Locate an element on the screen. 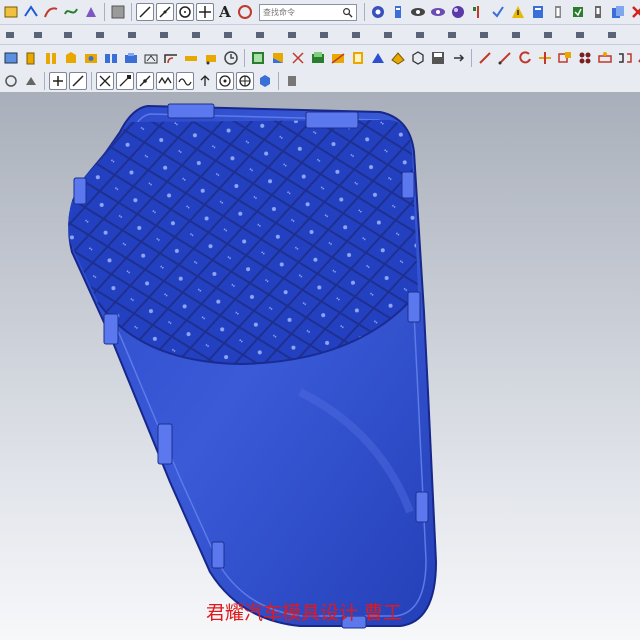  chamfer-icon is located at coordinates (231, 58).